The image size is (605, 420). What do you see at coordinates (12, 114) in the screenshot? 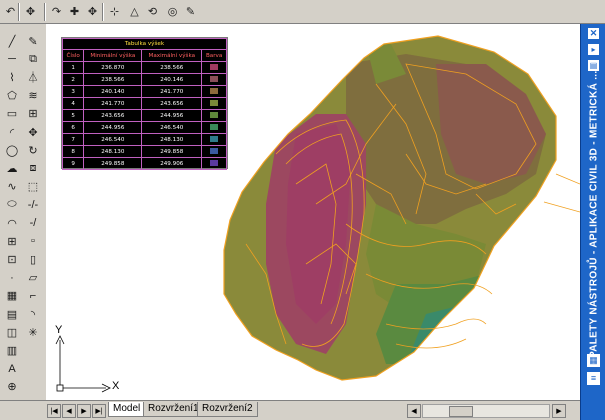
I see `rectangle-icon: ▭` at bounding box center [12, 114].